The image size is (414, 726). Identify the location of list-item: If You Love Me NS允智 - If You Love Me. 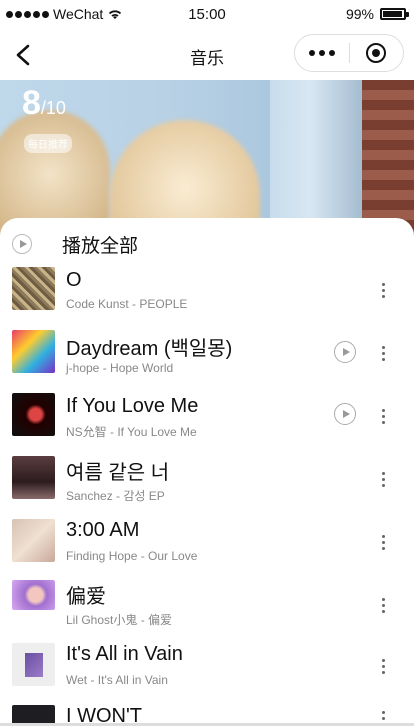
(207, 420).